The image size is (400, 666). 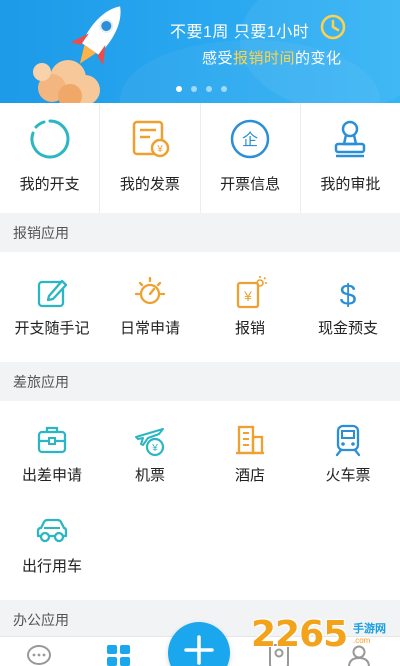 What do you see at coordinates (77, 54) in the screenshot?
I see `rocket-illustration-icon` at bounding box center [77, 54].